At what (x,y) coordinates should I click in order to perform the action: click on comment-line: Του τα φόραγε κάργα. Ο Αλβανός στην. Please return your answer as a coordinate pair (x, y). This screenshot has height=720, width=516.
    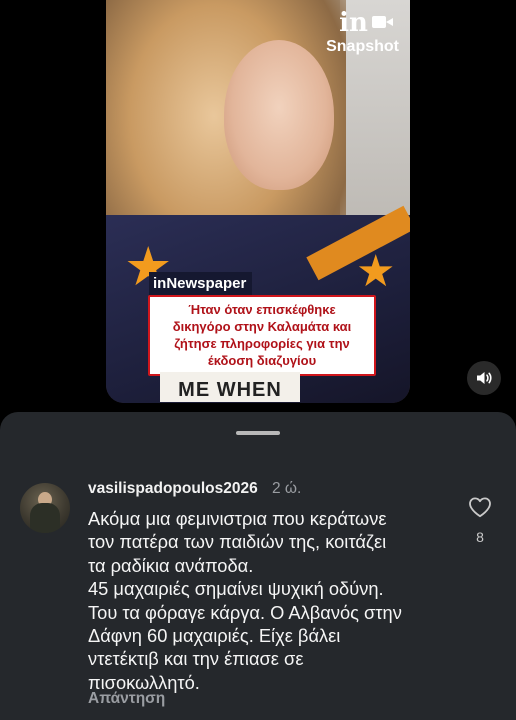
    Looking at the image, I should click on (245, 612).